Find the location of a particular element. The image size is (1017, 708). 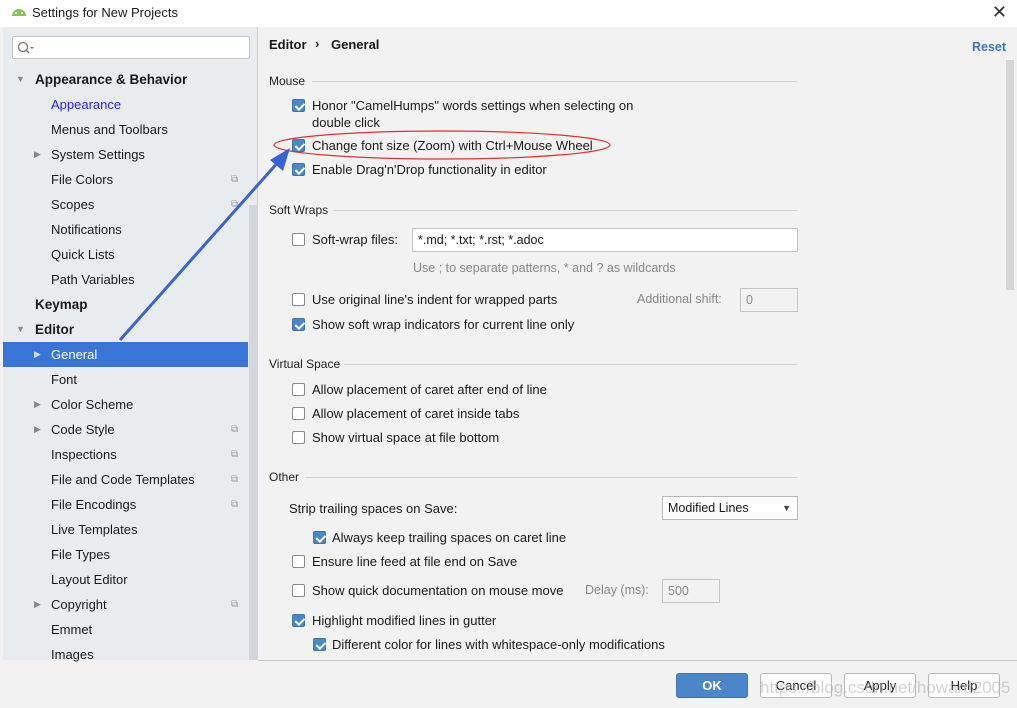

additional-shift-label: Additional shift: is located at coordinates (679, 299).